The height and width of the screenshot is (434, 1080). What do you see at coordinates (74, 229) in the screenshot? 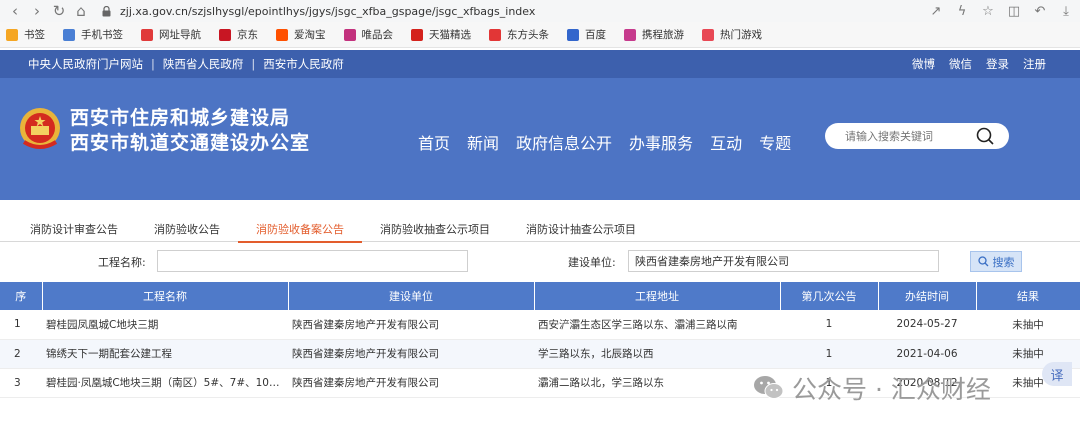
I see `tab-item: 消防设计审查公告` at bounding box center [74, 229].